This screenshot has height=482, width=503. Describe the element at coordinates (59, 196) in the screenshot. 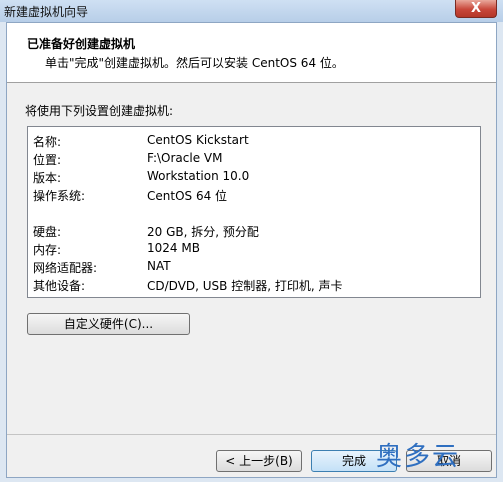

I see `setting-key: 操作系统:` at that location.